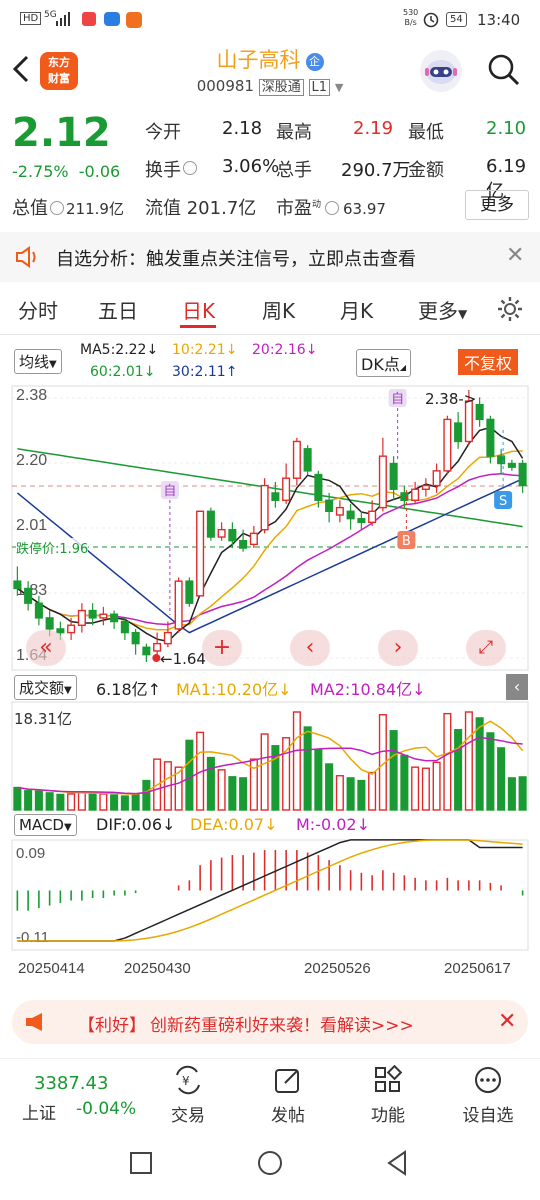  What do you see at coordinates (388, 1095) in the screenshot?
I see `nav-functions: 功能` at bounding box center [388, 1095].